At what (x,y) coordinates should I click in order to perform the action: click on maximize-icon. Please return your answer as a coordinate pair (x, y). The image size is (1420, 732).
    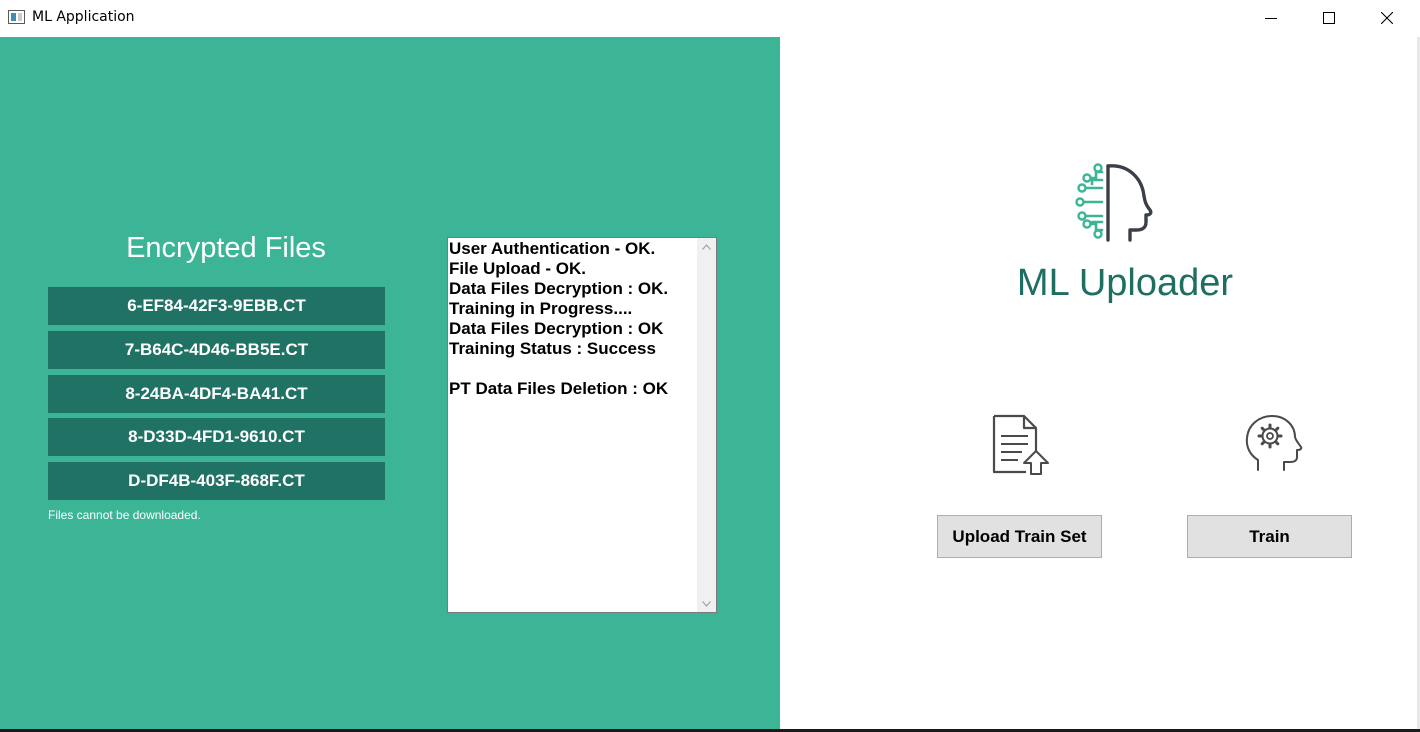
    Looking at the image, I should click on (1329, 18).